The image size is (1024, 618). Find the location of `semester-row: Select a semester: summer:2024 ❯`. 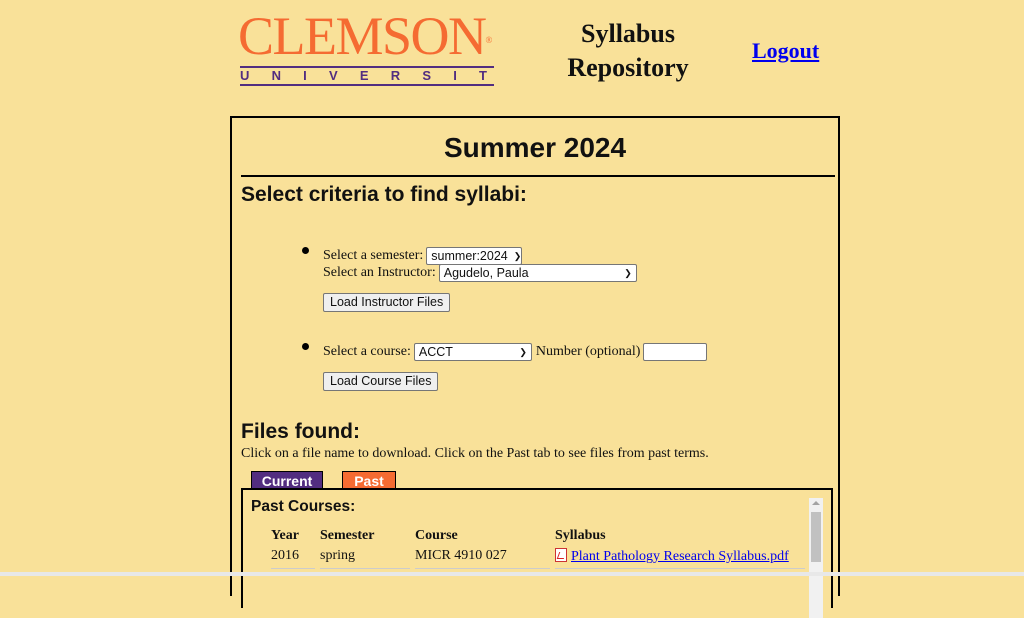

semester-row: Select a semester: summer:2024 ❯ is located at coordinates (423, 256).